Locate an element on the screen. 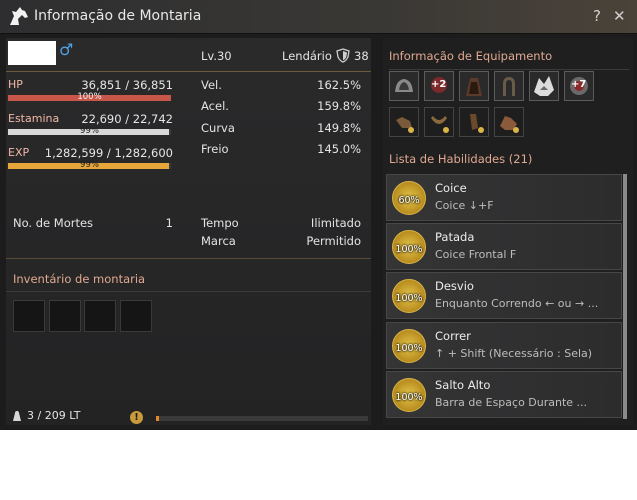 The image size is (637, 500). exp-bar: 99% is located at coordinates (89, 165).